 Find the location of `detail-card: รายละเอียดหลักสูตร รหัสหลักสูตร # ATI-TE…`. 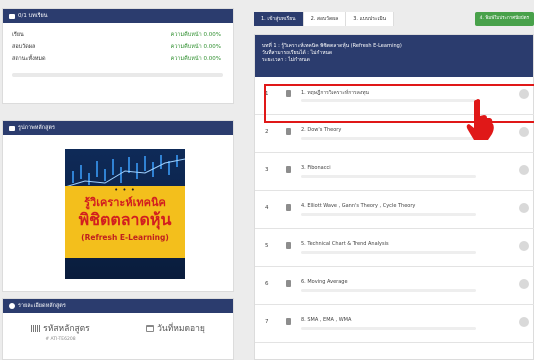

detail-card: รายละเอียดหลักสูตร รหัสหลักสูตร # ATI-TE… is located at coordinates (118, 329).